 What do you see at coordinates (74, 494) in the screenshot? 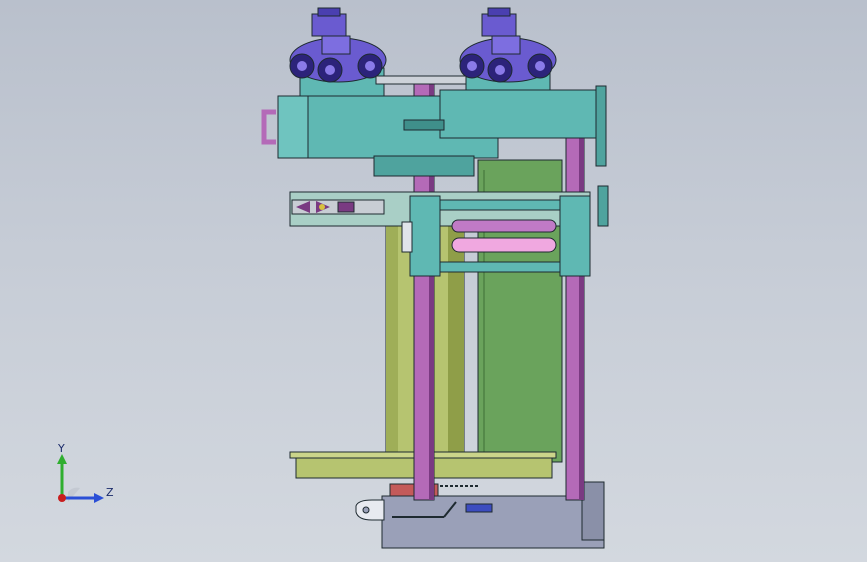
I see `triad-plane` at bounding box center [74, 494].